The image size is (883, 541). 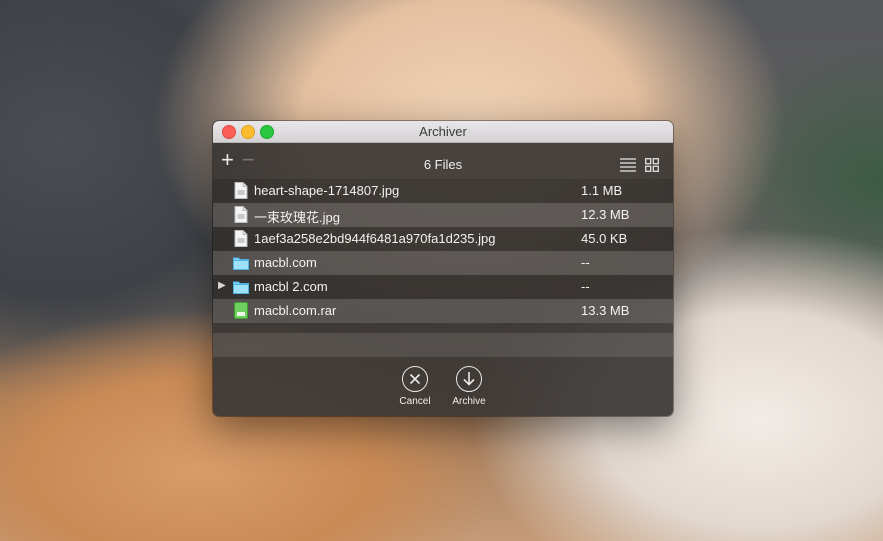 What do you see at coordinates (469, 379) in the screenshot?
I see `archive-down-arrow-icon` at bounding box center [469, 379].